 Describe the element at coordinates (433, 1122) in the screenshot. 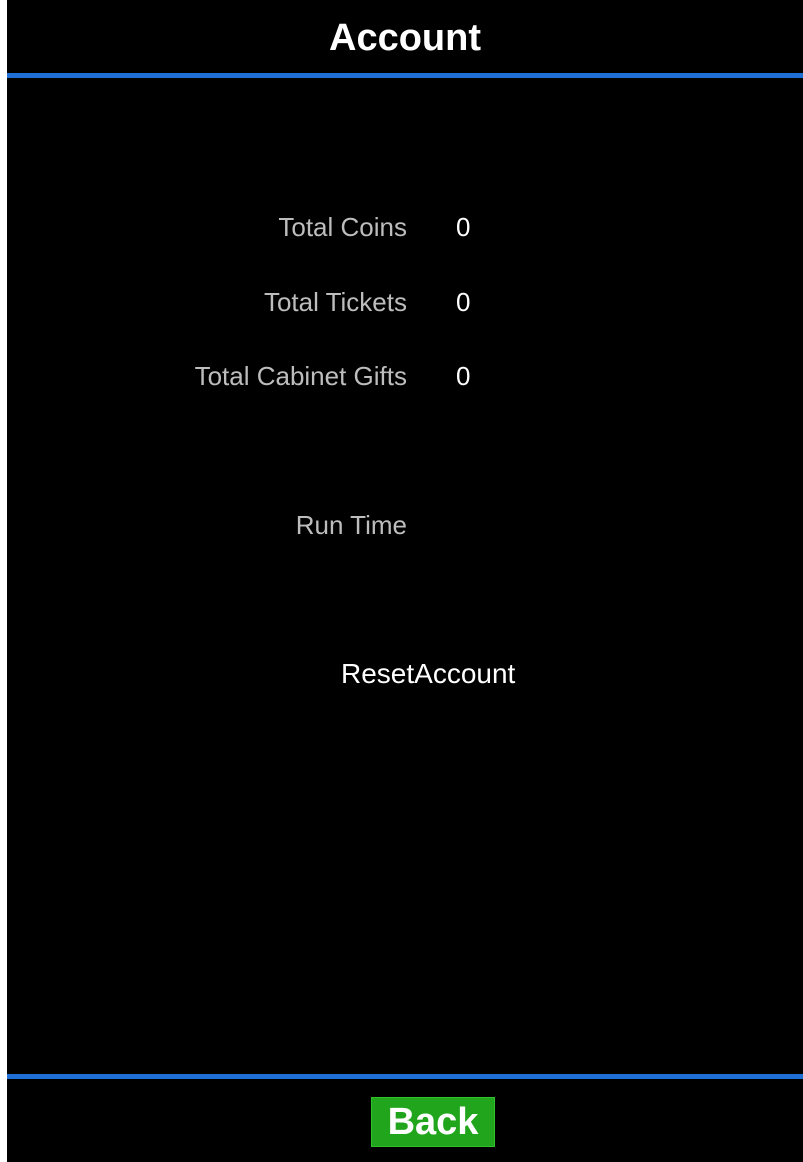

I see `back-button: Back` at that location.